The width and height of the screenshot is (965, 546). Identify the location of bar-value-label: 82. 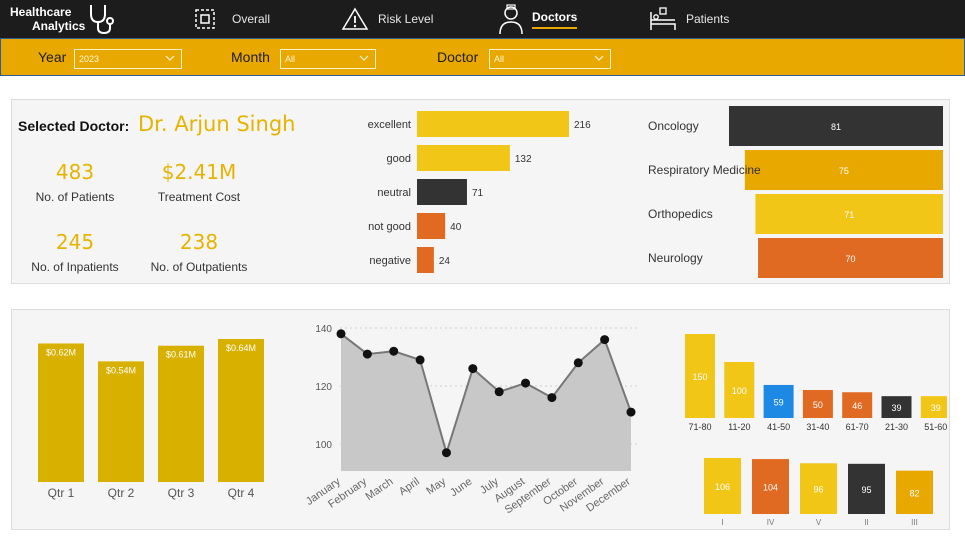
(914, 493).